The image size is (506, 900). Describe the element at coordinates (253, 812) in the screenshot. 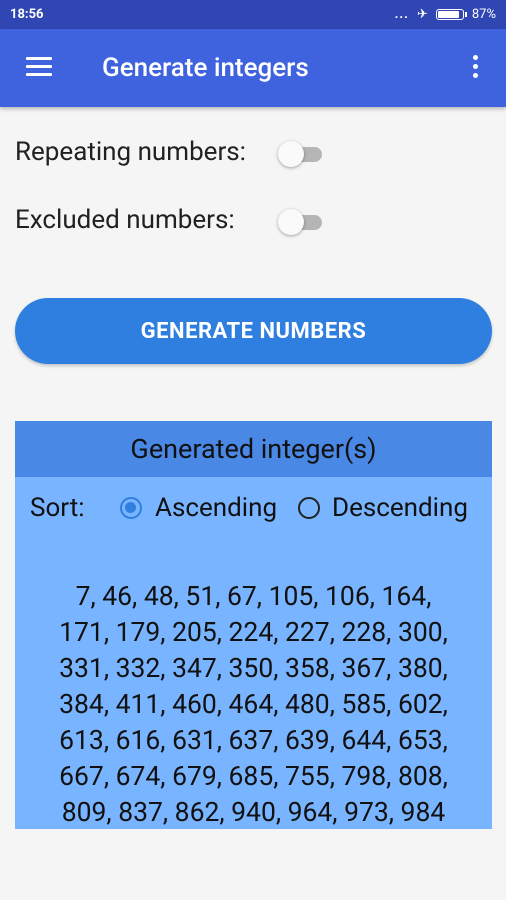

I see `numbers-line: 809, 837, 862, 940, 964, 973, 984` at that location.